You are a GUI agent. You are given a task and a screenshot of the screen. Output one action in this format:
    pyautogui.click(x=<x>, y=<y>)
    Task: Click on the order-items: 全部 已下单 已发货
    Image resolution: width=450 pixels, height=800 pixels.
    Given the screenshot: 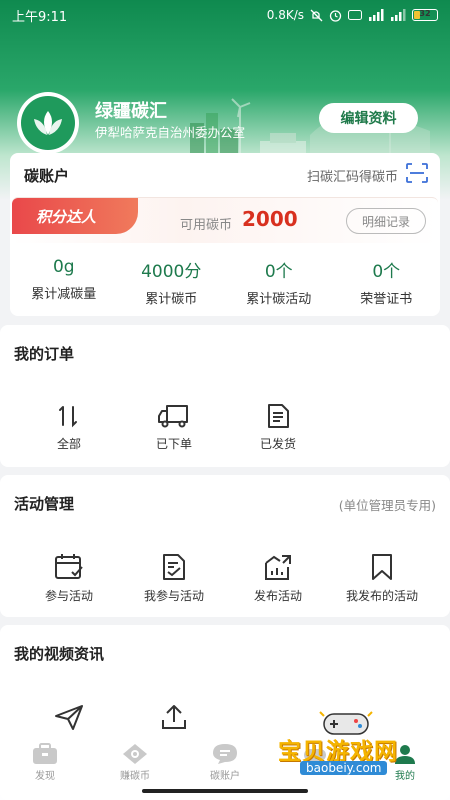 What is the action you would take?
    pyautogui.click(x=225, y=433)
    